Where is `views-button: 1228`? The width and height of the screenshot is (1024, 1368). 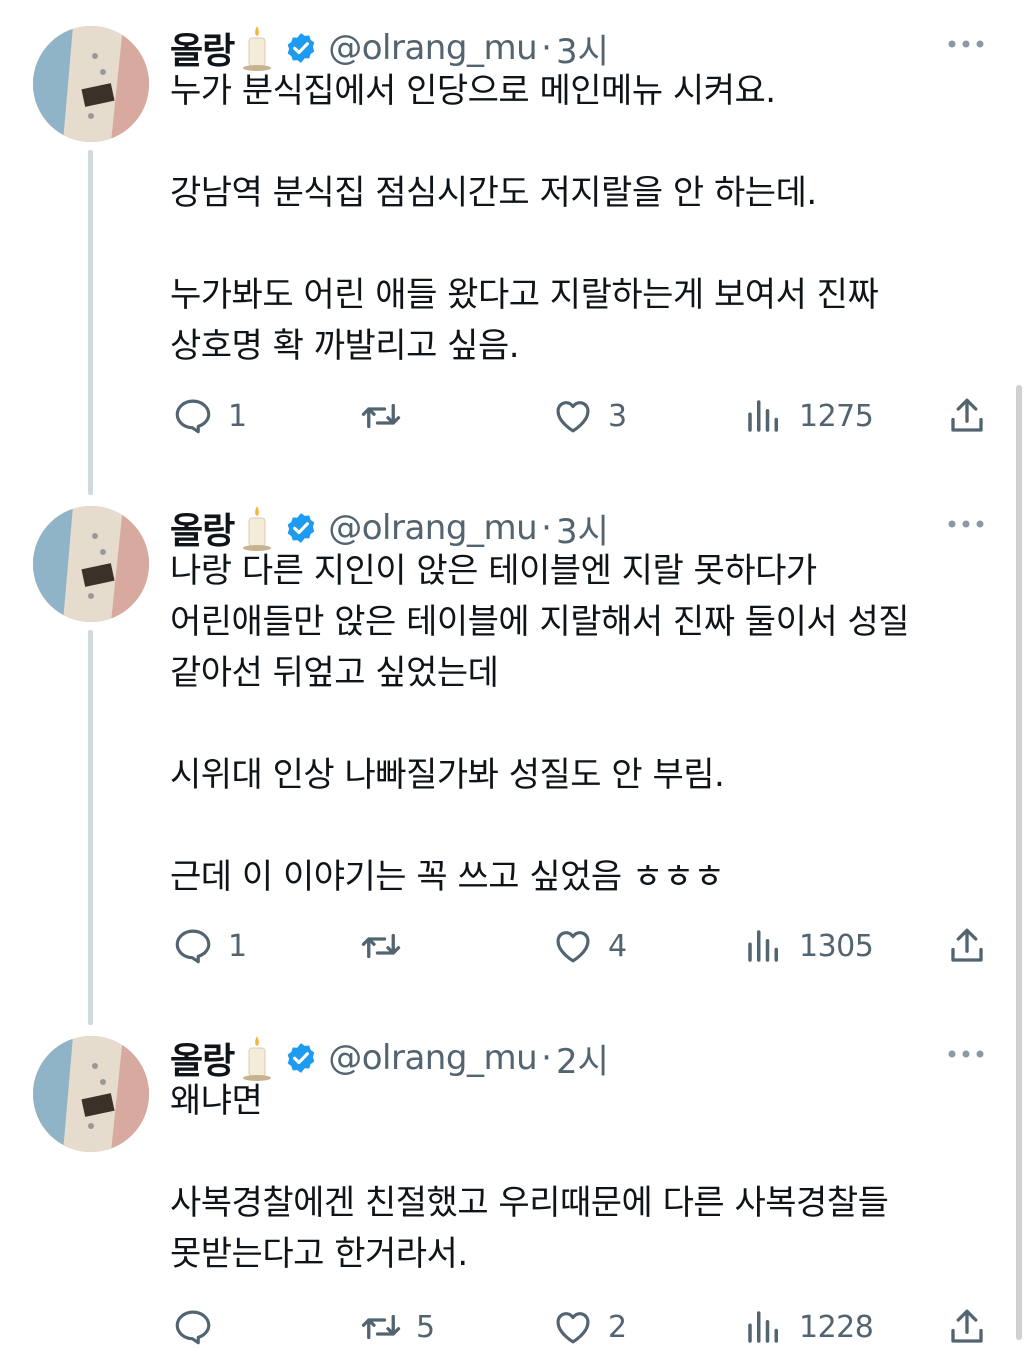
views-button: 1228 is located at coordinates (808, 1327).